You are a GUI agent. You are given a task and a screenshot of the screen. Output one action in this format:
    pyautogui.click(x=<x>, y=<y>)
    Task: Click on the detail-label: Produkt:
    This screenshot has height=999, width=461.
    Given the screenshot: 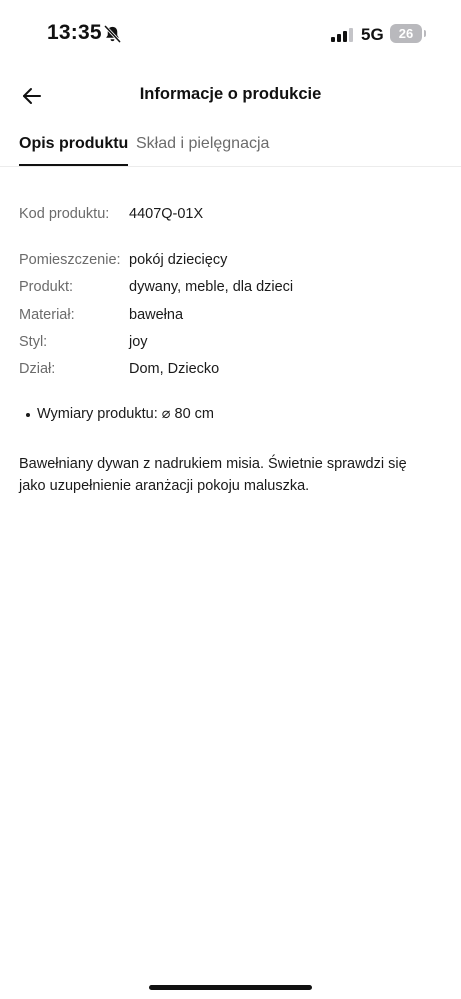 What is the action you would take?
    pyautogui.click(x=46, y=287)
    